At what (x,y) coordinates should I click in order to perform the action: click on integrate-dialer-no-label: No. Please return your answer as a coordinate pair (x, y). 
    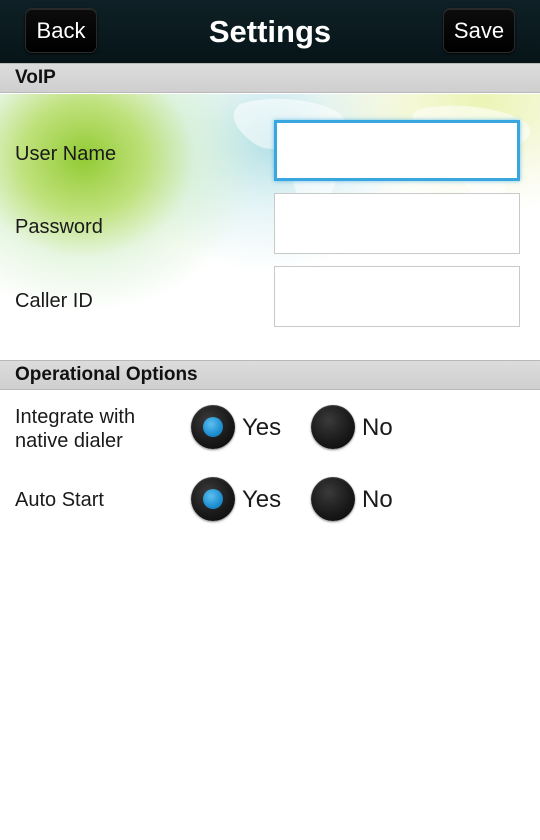
    Looking at the image, I should click on (377, 428).